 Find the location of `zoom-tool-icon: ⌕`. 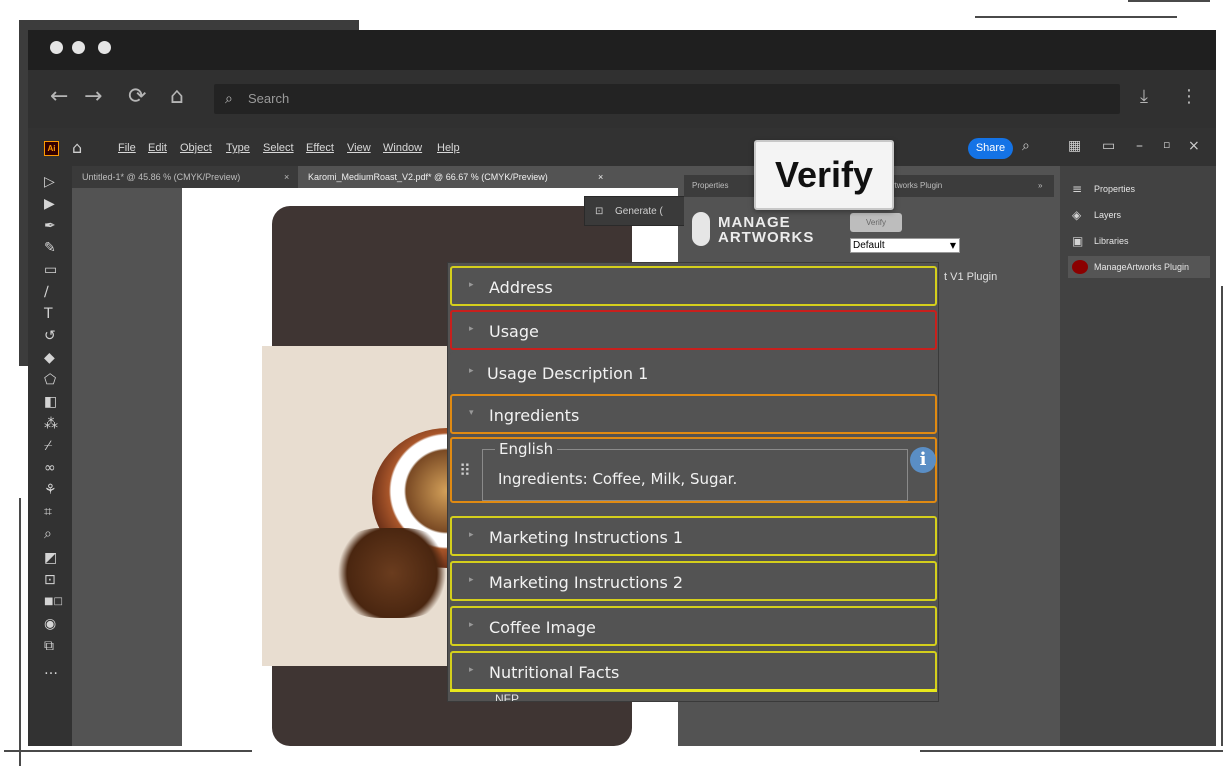

zoom-tool-icon: ⌕ is located at coordinates (48, 534).